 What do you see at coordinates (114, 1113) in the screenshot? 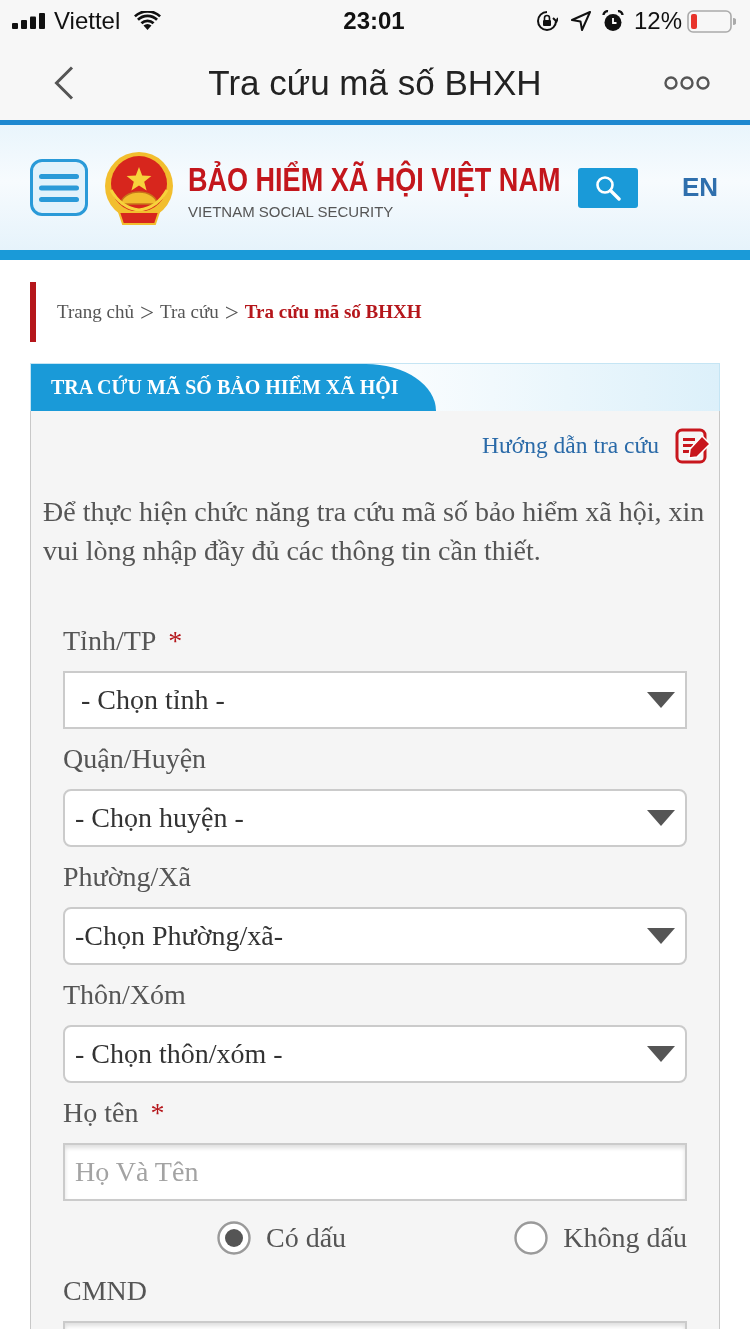
I see `field-label: Họ tên *` at bounding box center [114, 1113].